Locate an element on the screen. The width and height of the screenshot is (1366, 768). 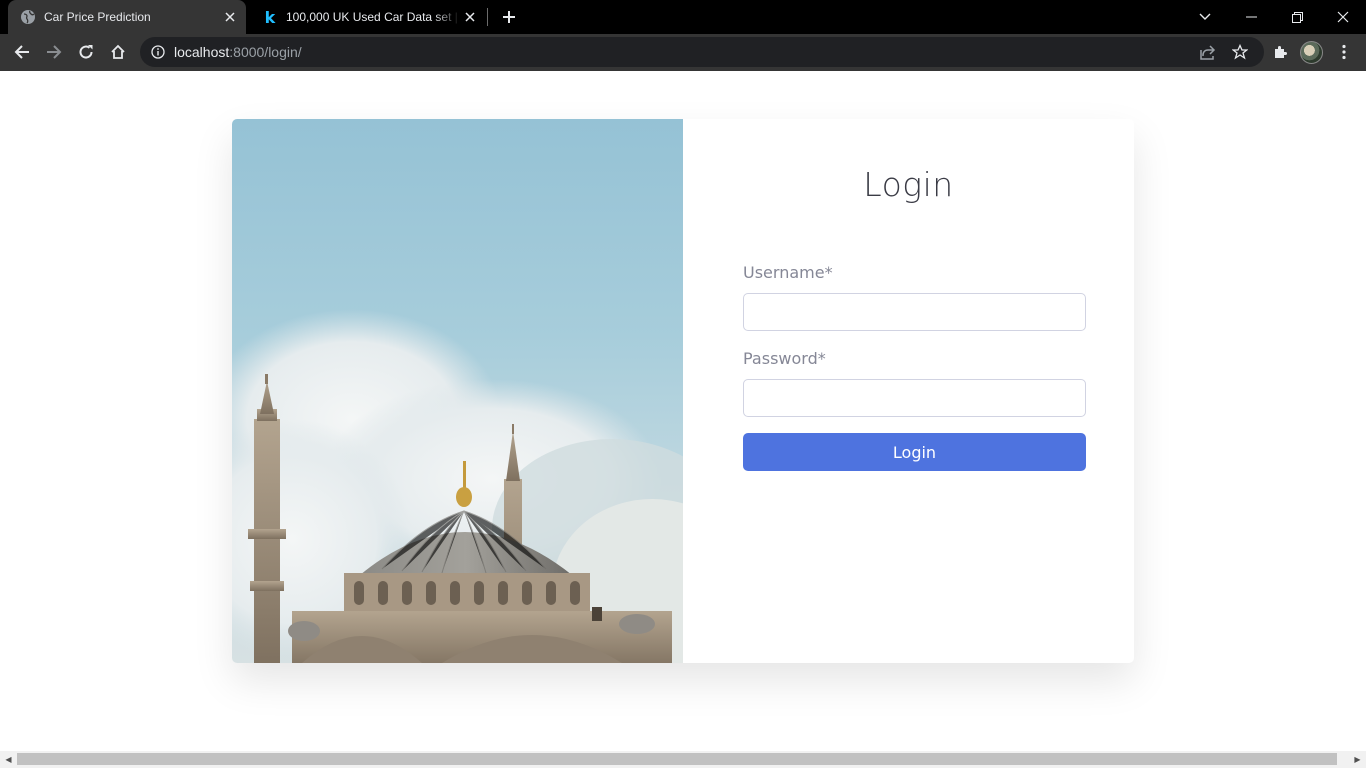
restore-icon is located at coordinates (1297, 17).